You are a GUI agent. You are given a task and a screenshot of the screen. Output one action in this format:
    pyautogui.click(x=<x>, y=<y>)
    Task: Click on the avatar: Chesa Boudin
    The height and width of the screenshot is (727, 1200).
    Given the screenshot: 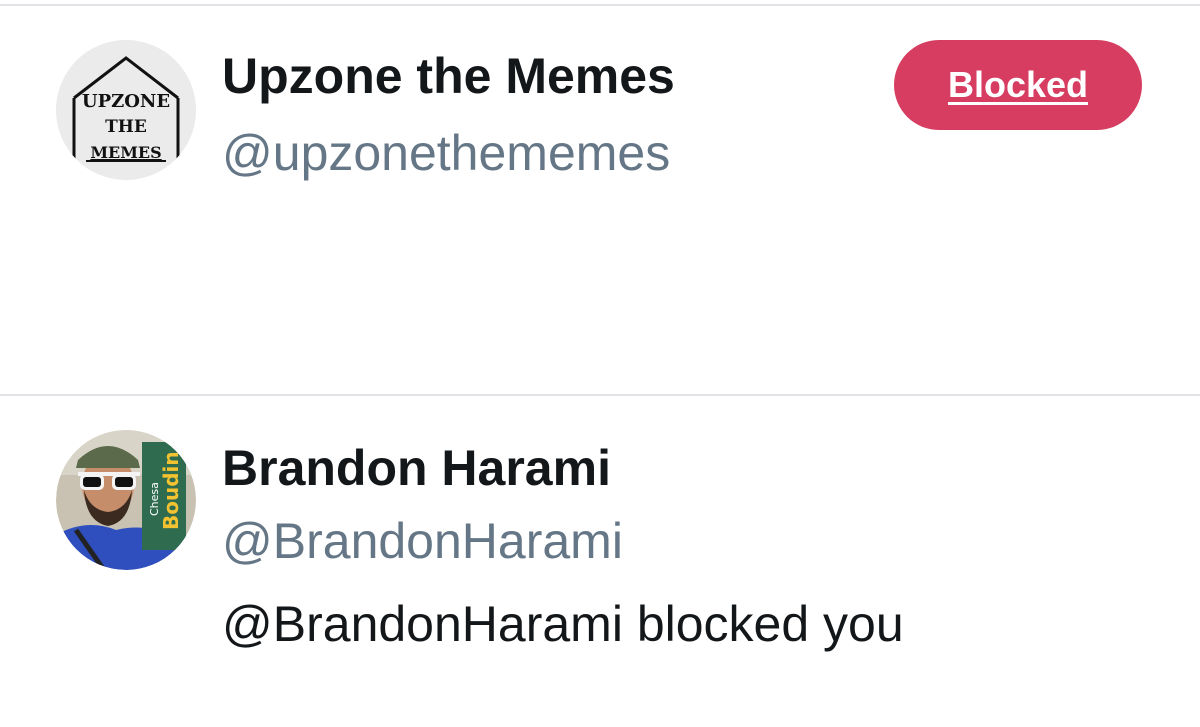 What is the action you would take?
    pyautogui.click(x=126, y=500)
    